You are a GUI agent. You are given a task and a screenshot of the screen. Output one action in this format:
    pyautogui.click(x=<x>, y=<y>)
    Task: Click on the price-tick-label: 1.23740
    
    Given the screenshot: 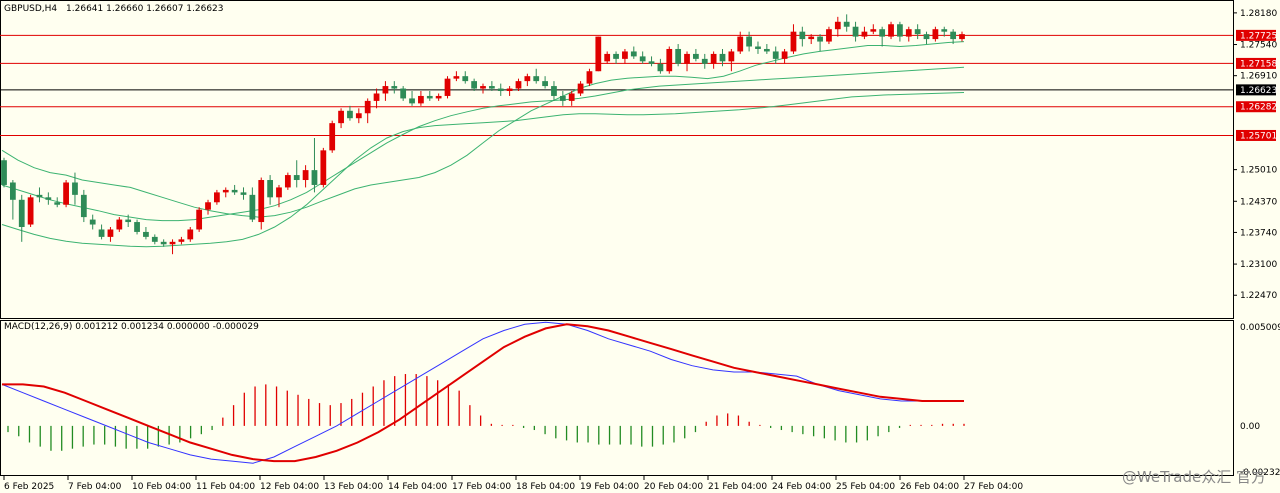 What is the action you would take?
    pyautogui.click(x=1258, y=233)
    